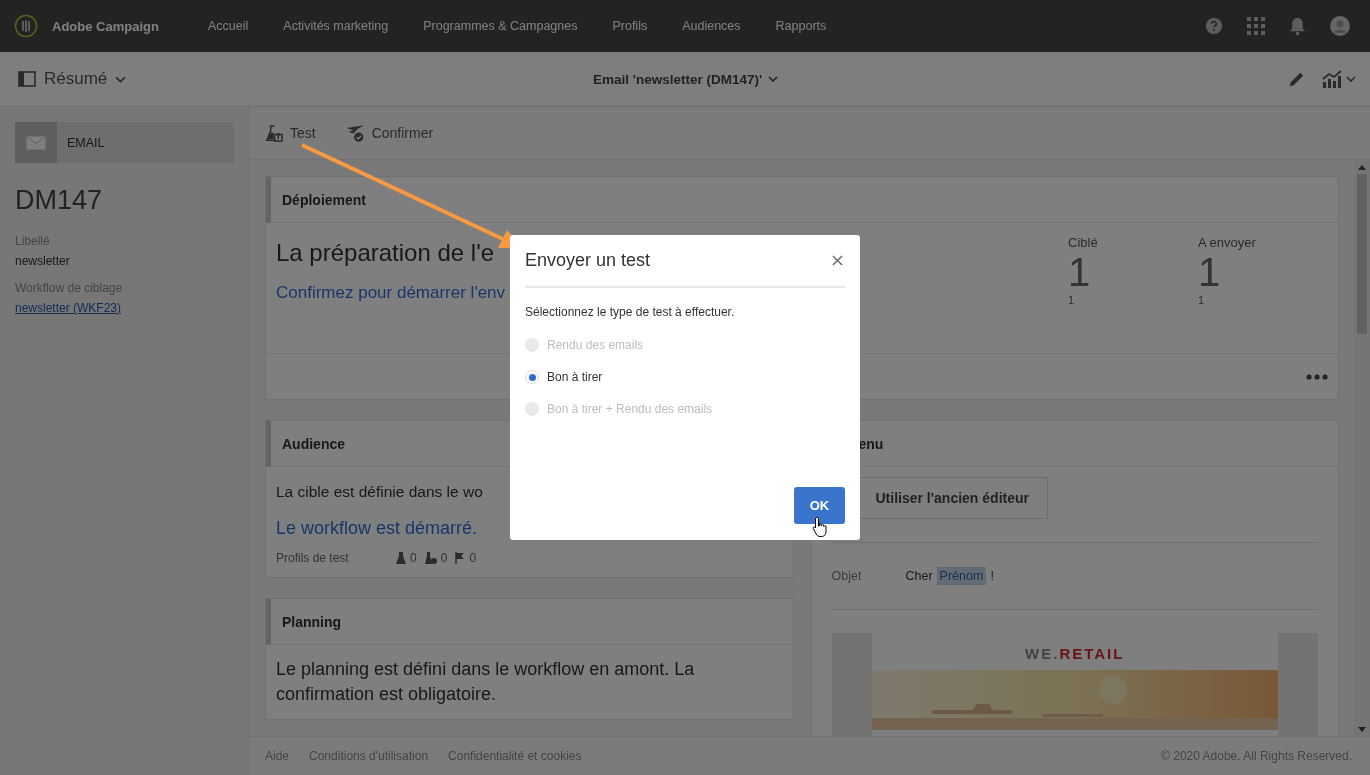 The height and width of the screenshot is (775, 1370). Describe the element at coordinates (630, 26) in the screenshot. I see `nav-link: Profils` at that location.